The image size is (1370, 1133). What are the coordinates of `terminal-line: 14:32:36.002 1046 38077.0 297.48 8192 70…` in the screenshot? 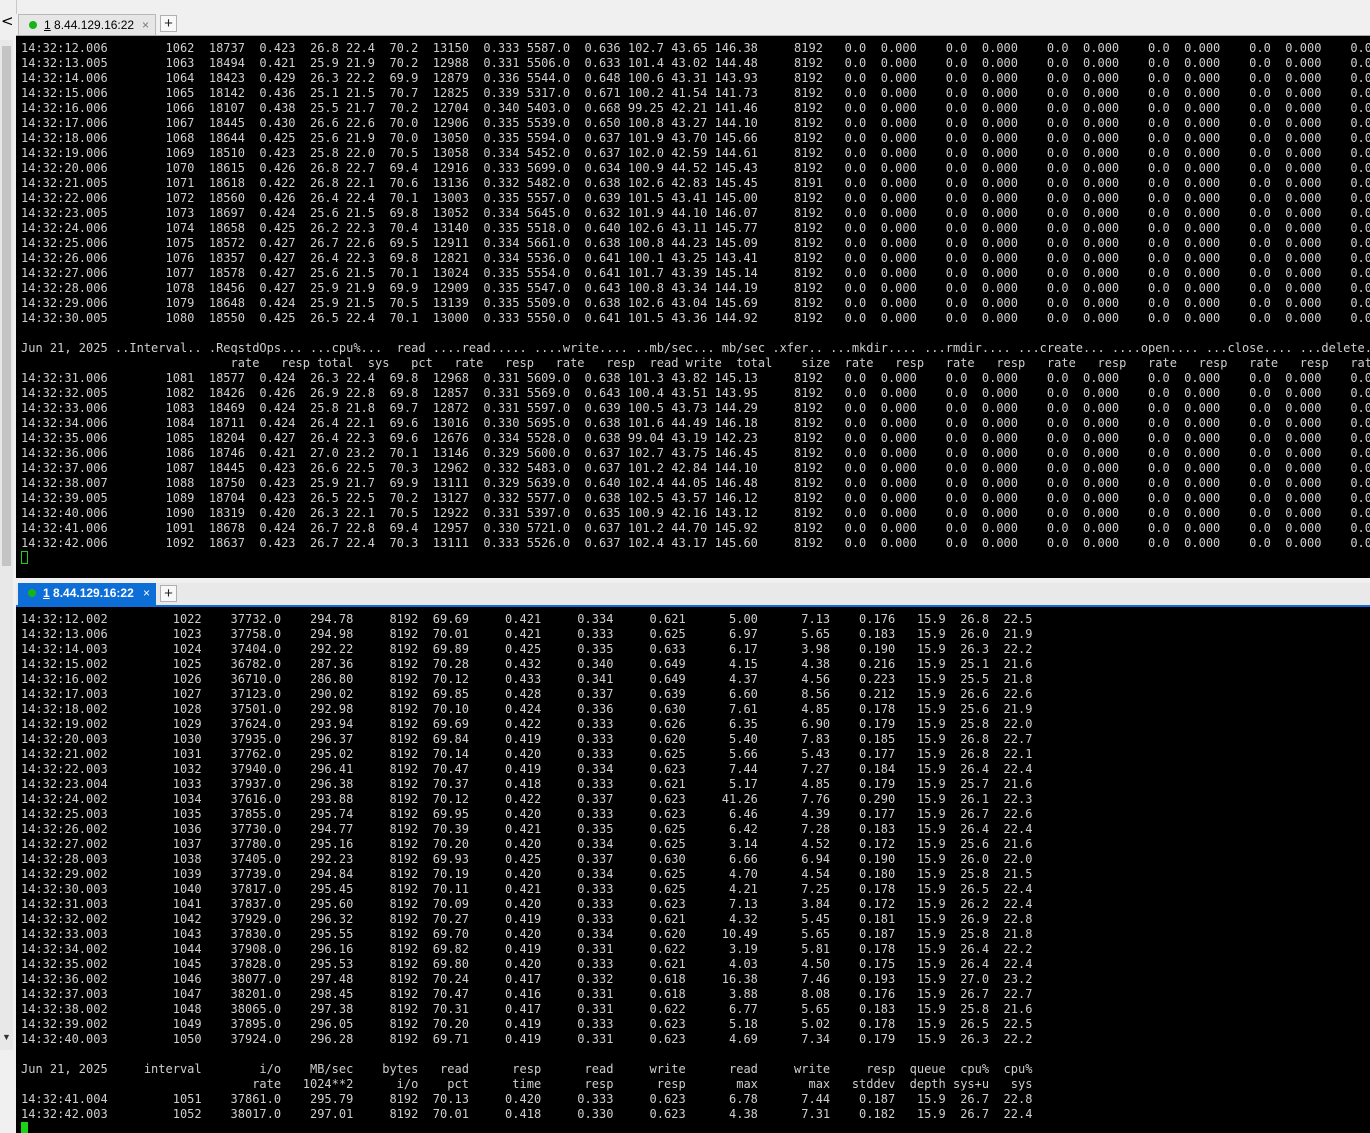 It's located at (527, 979).